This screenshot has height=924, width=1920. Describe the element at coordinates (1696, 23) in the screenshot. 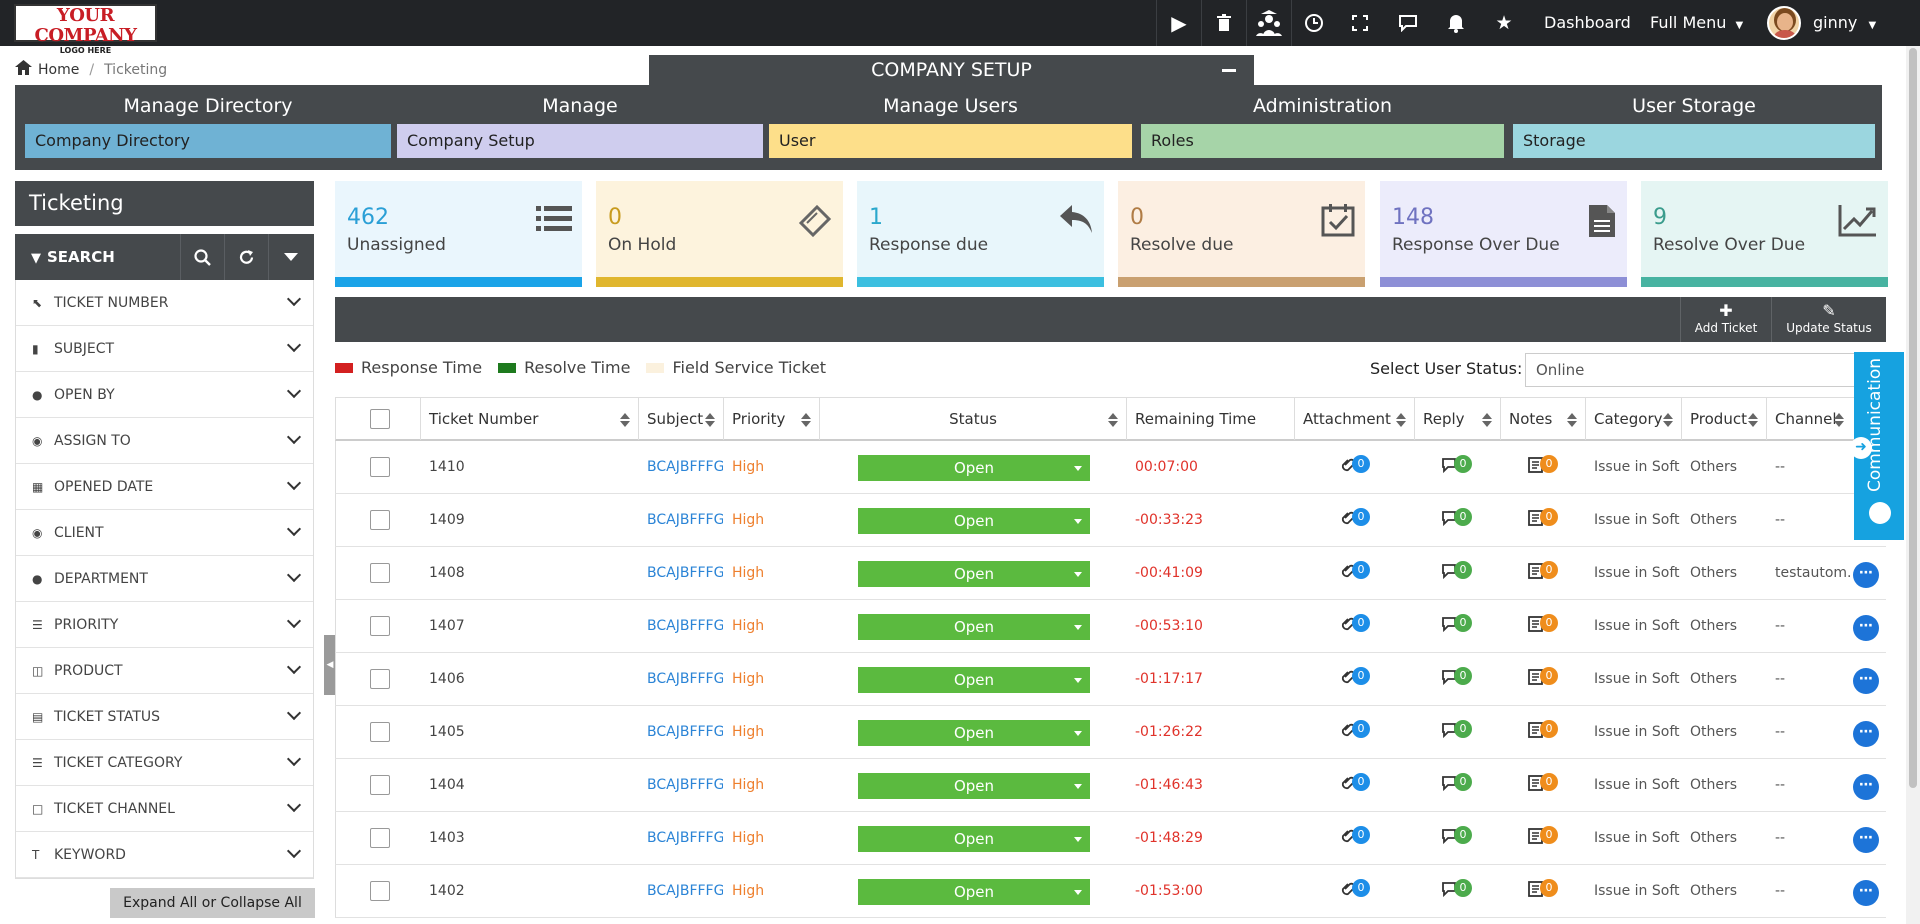

I see `full-menu-dropdown: Full Menu ▼` at that location.